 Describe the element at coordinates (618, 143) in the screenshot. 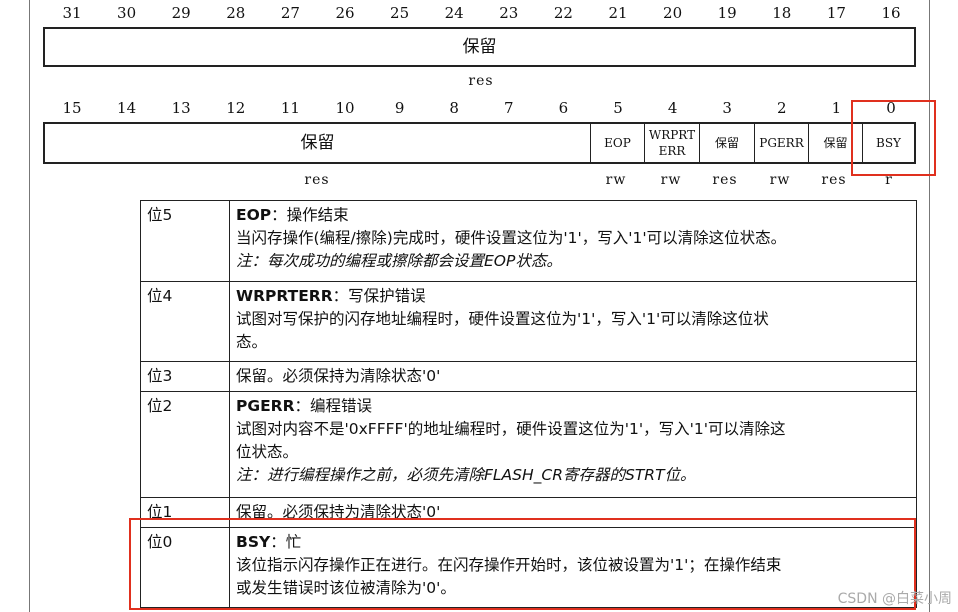

I see `eop-field: EOP` at that location.